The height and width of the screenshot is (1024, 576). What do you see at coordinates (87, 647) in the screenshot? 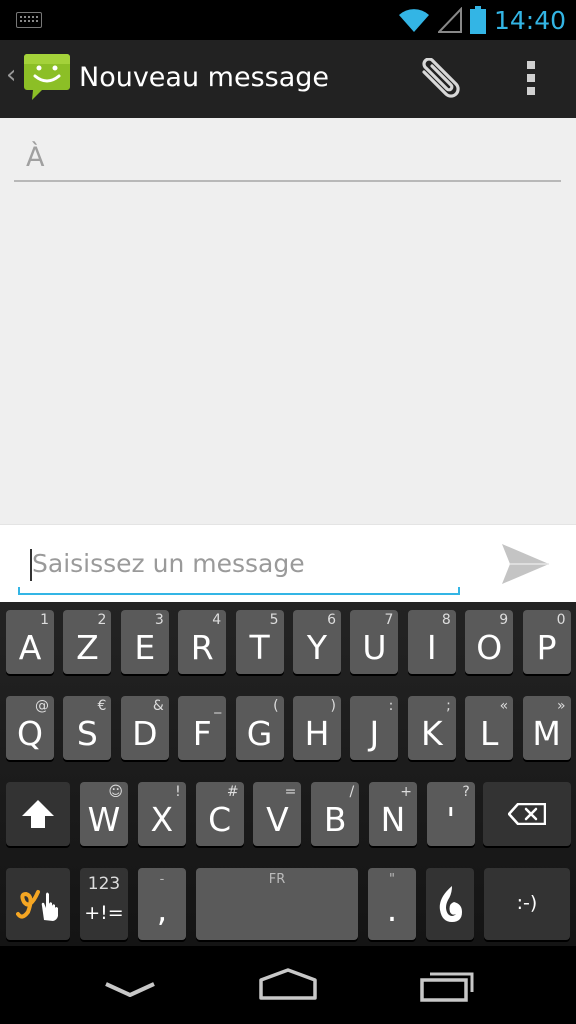
I see `key-label: Z` at bounding box center [87, 647].